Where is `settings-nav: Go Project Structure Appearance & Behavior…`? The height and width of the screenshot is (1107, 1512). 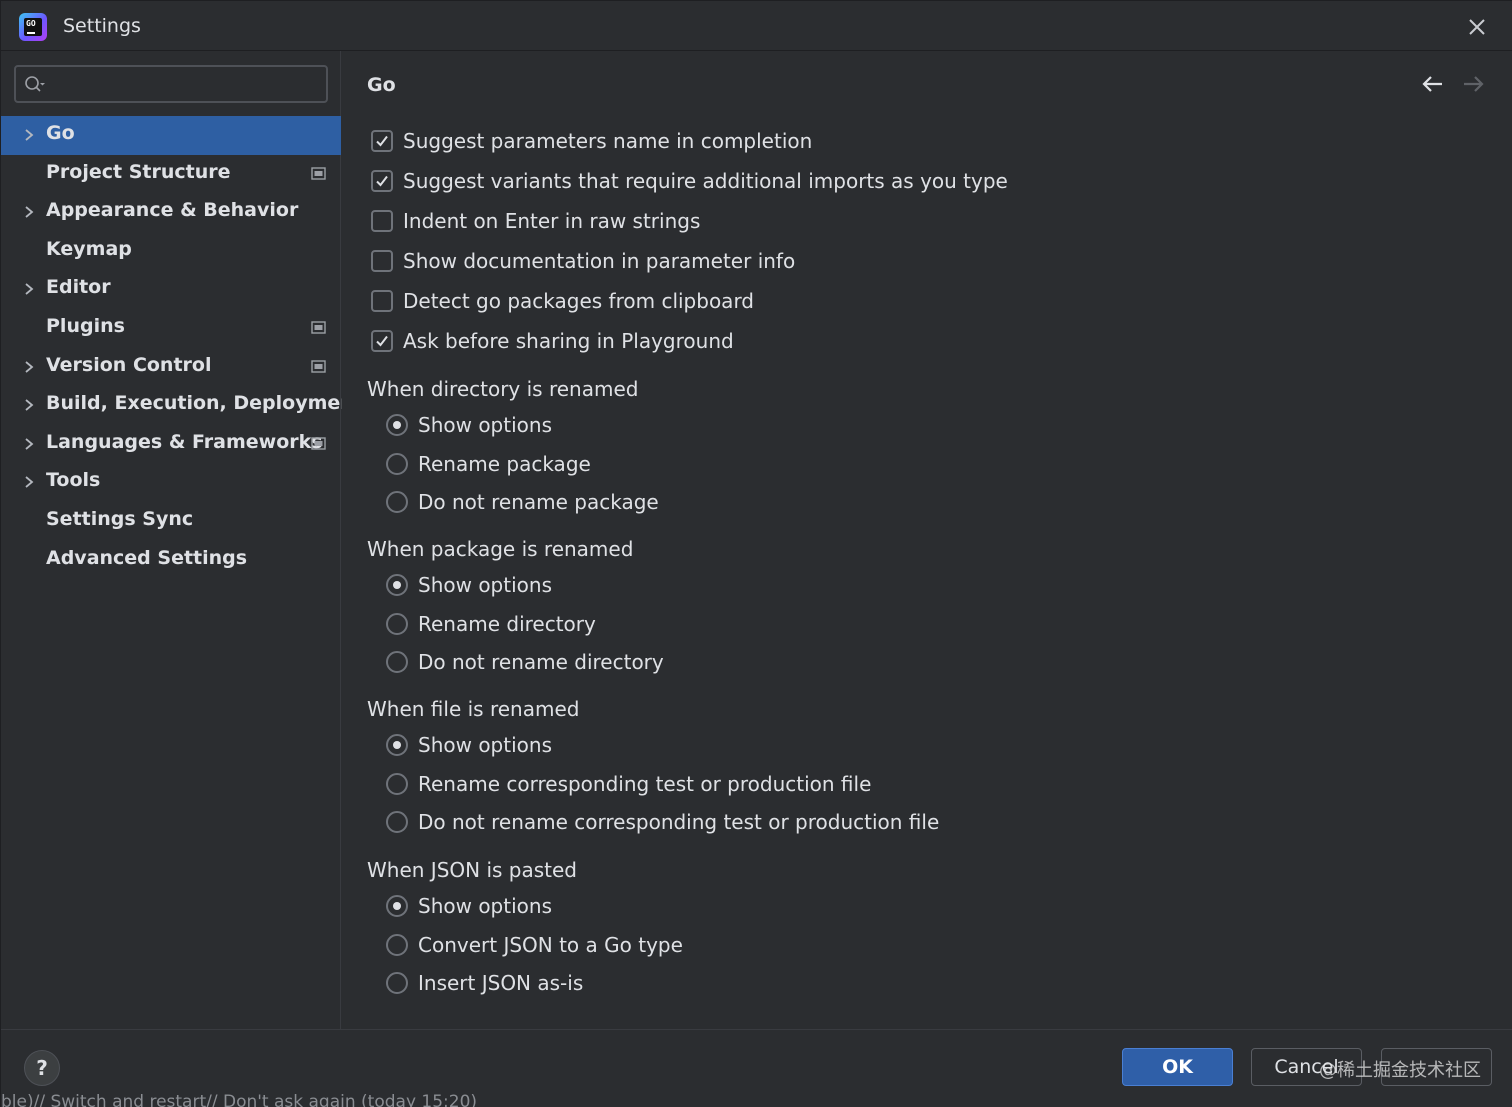 settings-nav: Go Project Structure Appearance & Behavior… is located at coordinates (182, 348).